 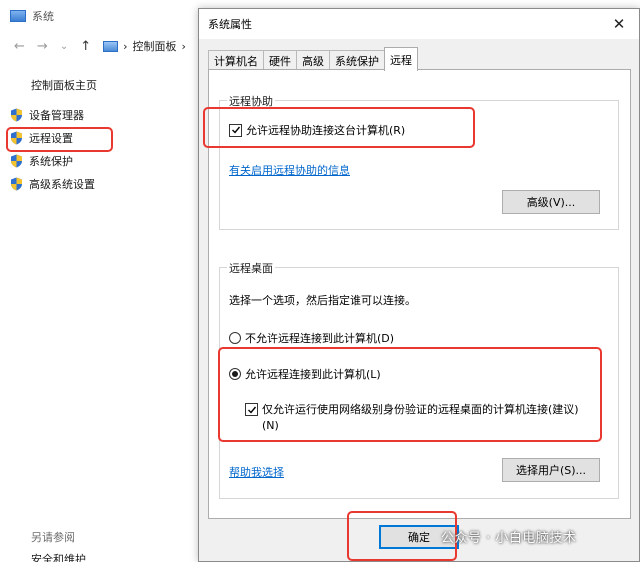 What do you see at coordinates (509, 538) in the screenshot?
I see `watermark-text: 公众号 · 小白电脑技术` at bounding box center [509, 538].